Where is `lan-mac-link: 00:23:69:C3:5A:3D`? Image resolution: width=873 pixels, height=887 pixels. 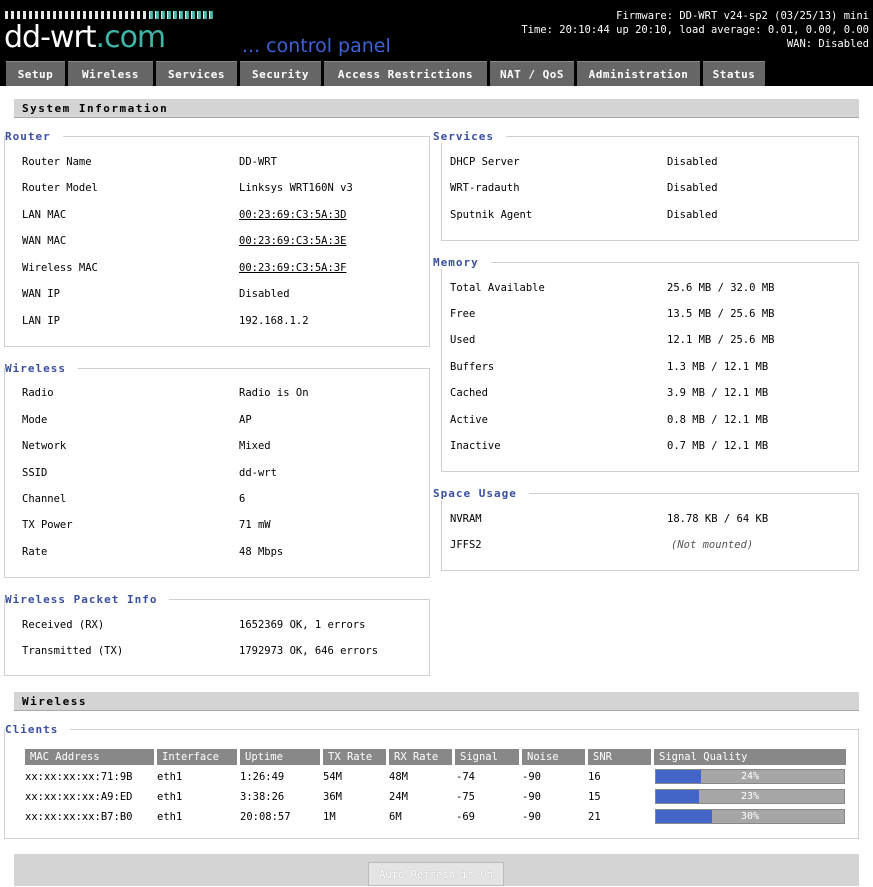 lan-mac-link: 00:23:69:C3:5A:3D is located at coordinates (292, 215).